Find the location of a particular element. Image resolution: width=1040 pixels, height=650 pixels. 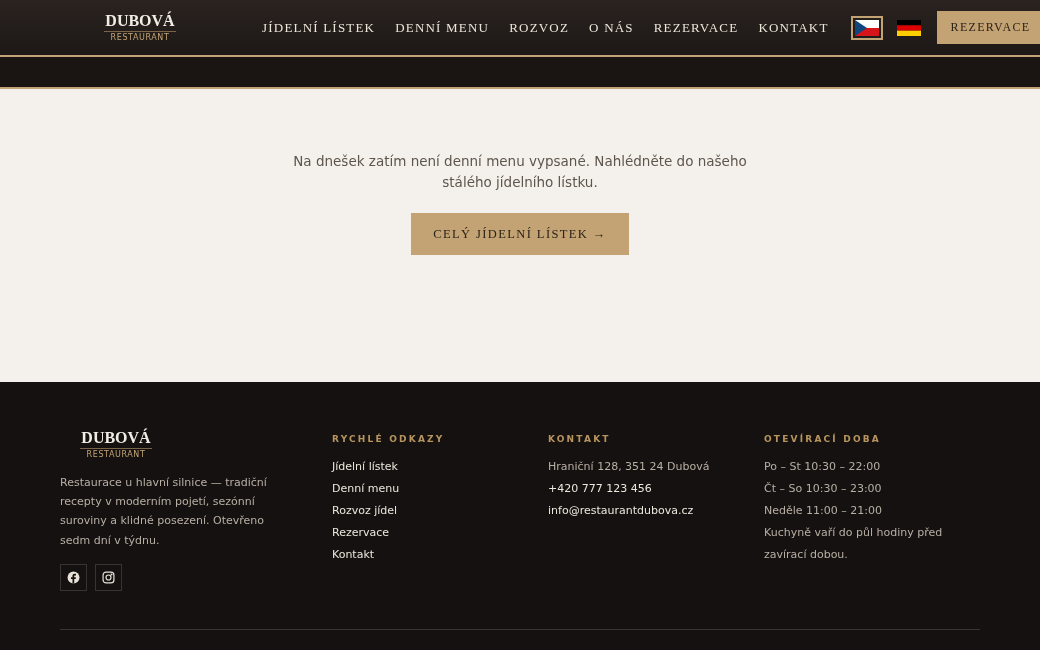

full-menu-button: CELÝ JÍDELNÍ LÍSTEK → is located at coordinates (520, 234).